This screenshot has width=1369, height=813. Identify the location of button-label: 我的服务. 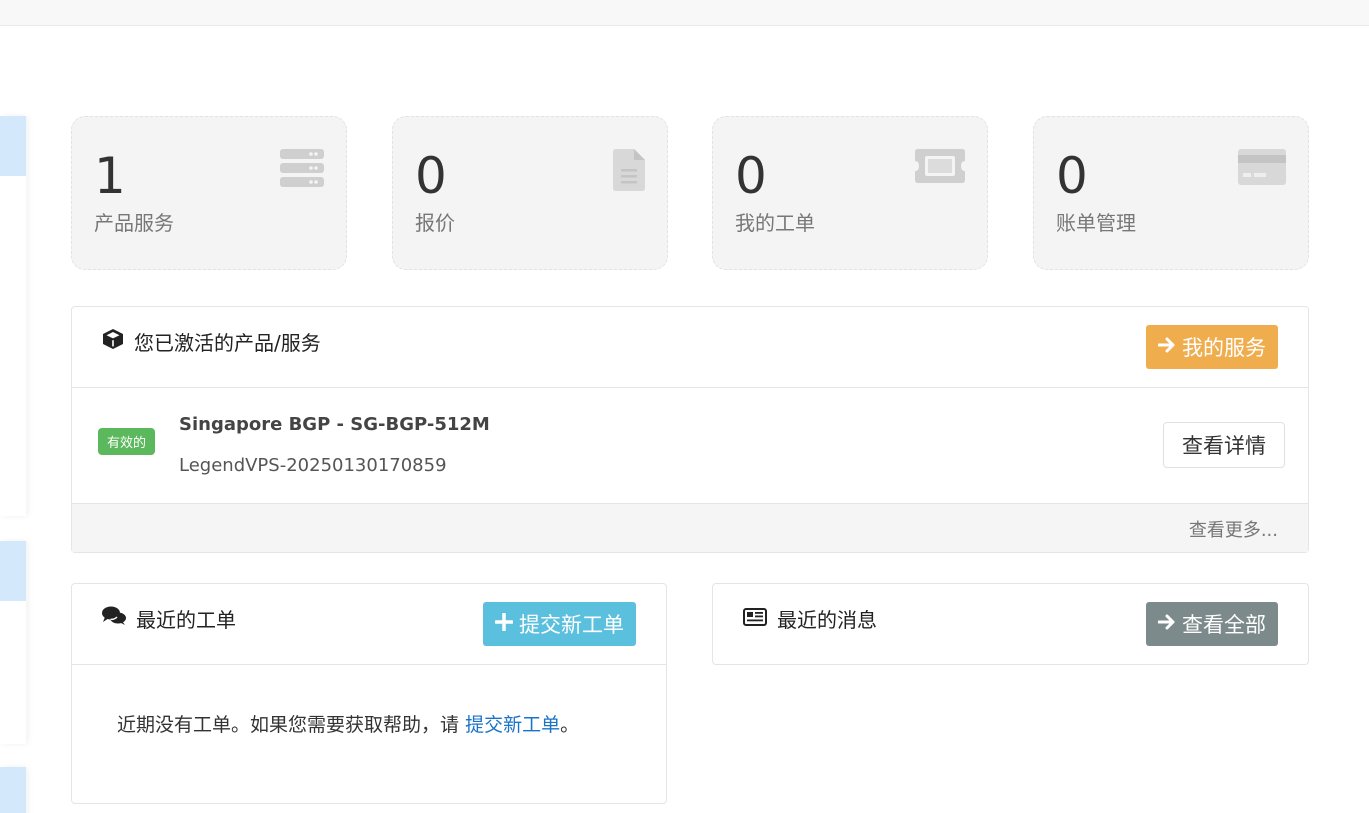
(1224, 348).